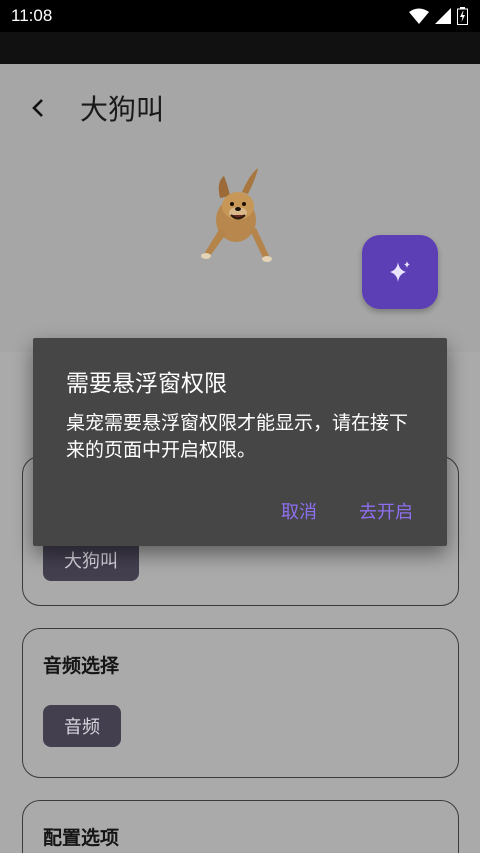 Image resolution: width=480 pixels, height=853 pixels. I want to click on sparkle-fab-button, so click(400, 272).